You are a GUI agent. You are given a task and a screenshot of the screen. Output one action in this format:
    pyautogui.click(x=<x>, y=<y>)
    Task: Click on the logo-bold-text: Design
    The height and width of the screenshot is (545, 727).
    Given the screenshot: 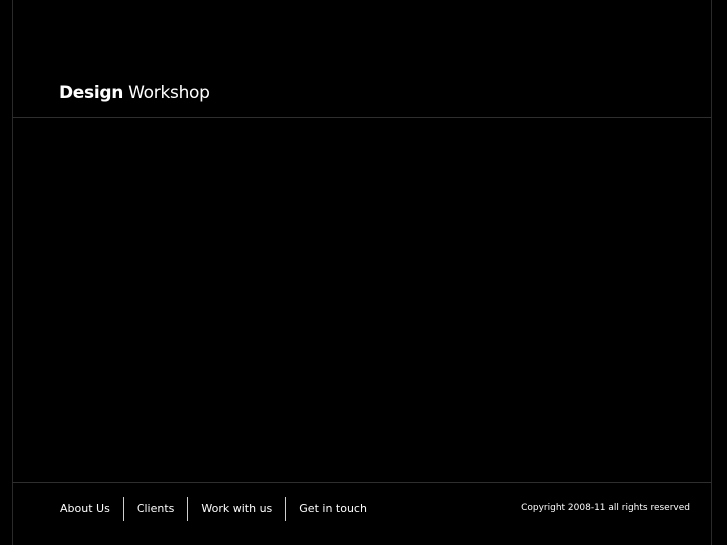 What is the action you would take?
    pyautogui.click(x=91, y=93)
    